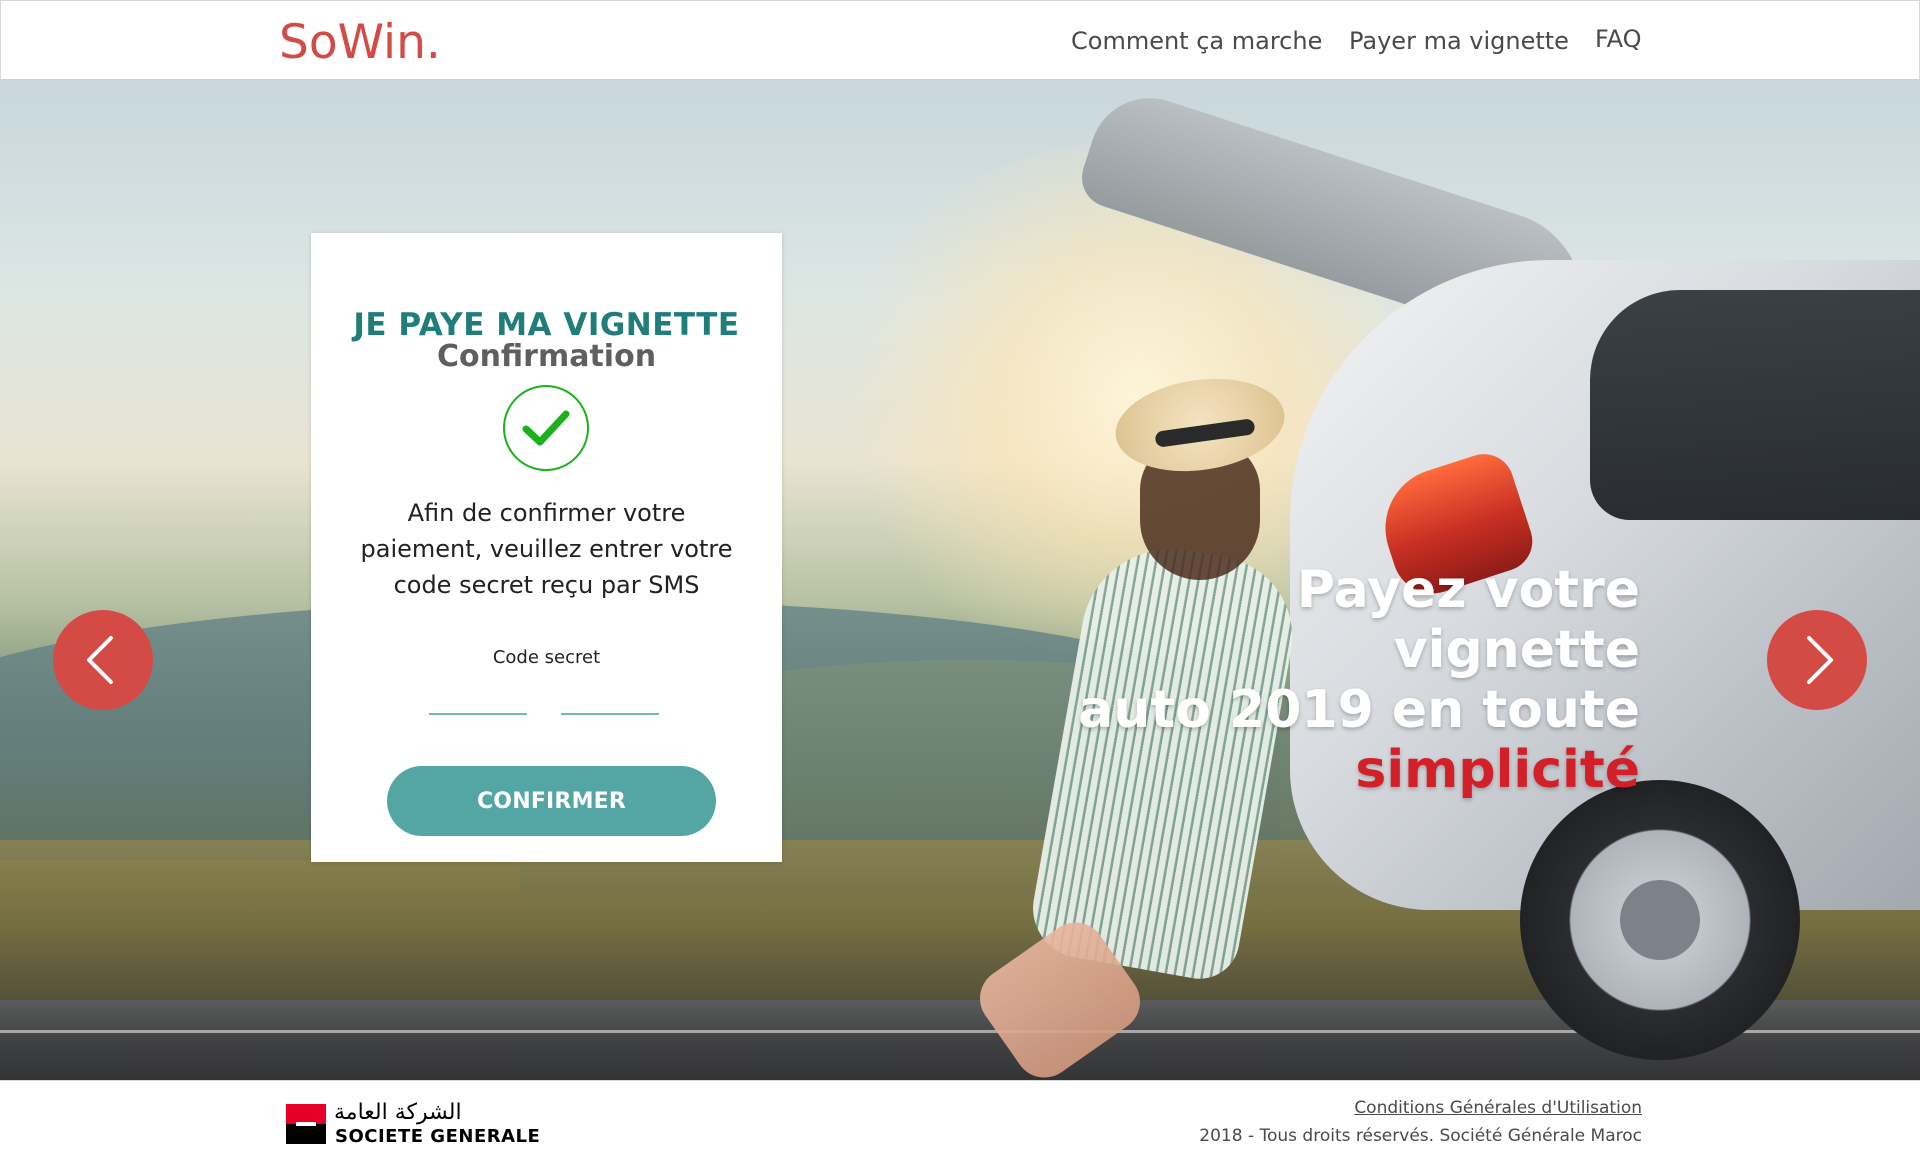 This screenshot has width=1920, height=1160. Describe the element at coordinates (1497, 770) in the screenshot. I see `hero-headline-accent: simplicité` at that location.